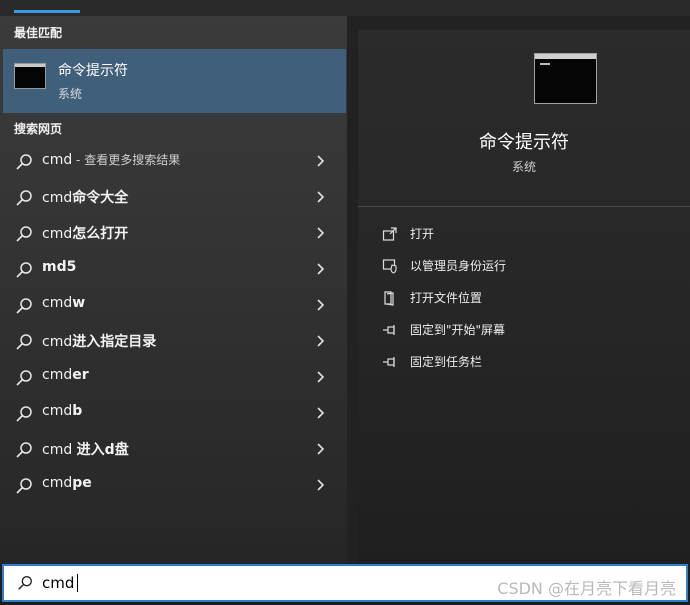 The image size is (690, 605). I want to click on web-result-label: md5, so click(59, 267).